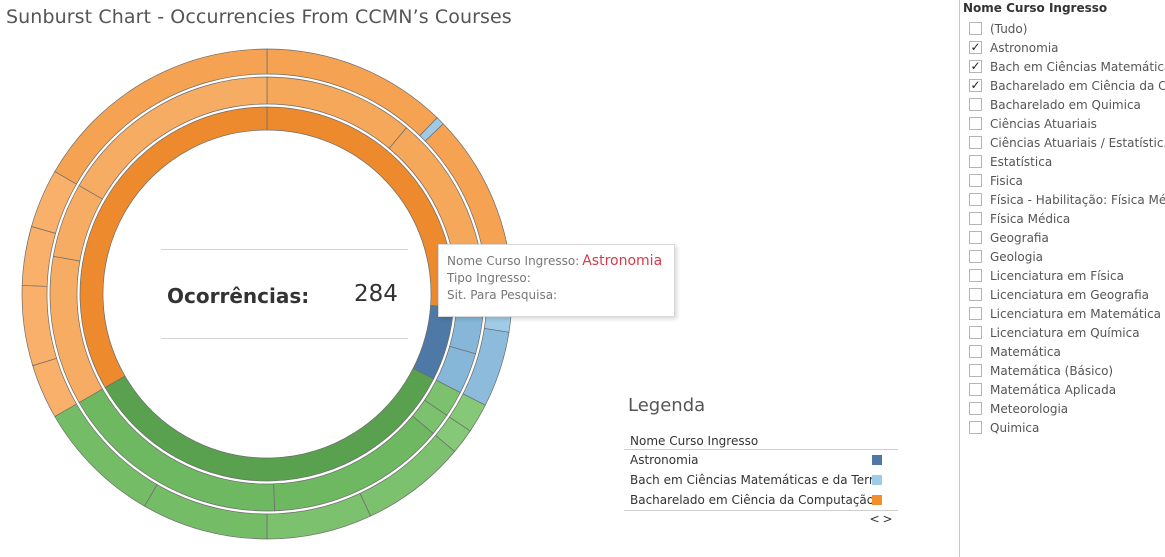 Image resolution: width=1165 pixels, height=557 pixels. I want to click on filter-item: Ciências Atuariais, so click(1067, 124).